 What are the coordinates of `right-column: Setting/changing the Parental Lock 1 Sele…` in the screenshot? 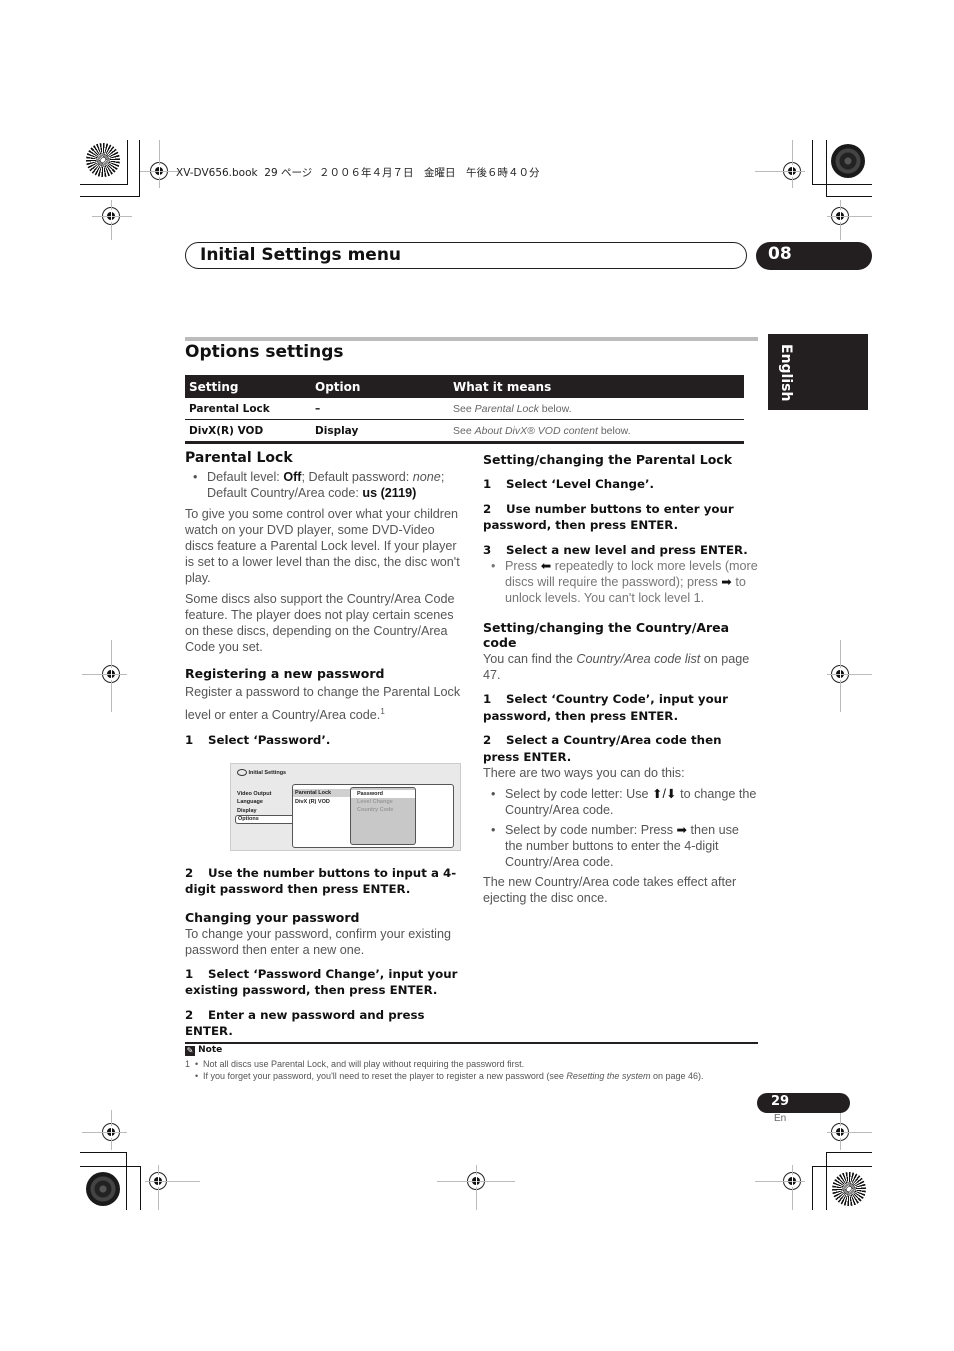 It's located at (620, 679).